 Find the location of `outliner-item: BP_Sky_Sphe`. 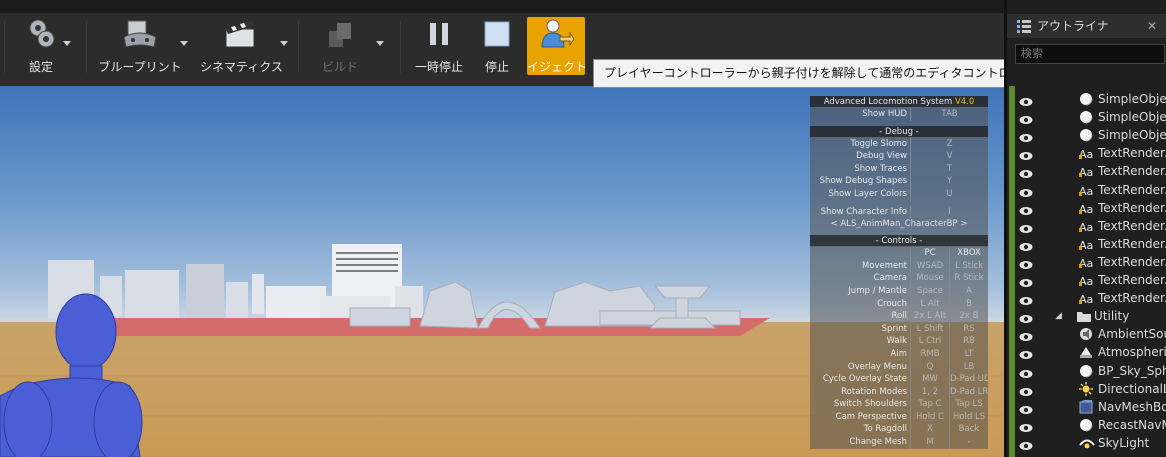

outliner-item: BP_Sky_Sphe is located at coordinates (1090, 371).